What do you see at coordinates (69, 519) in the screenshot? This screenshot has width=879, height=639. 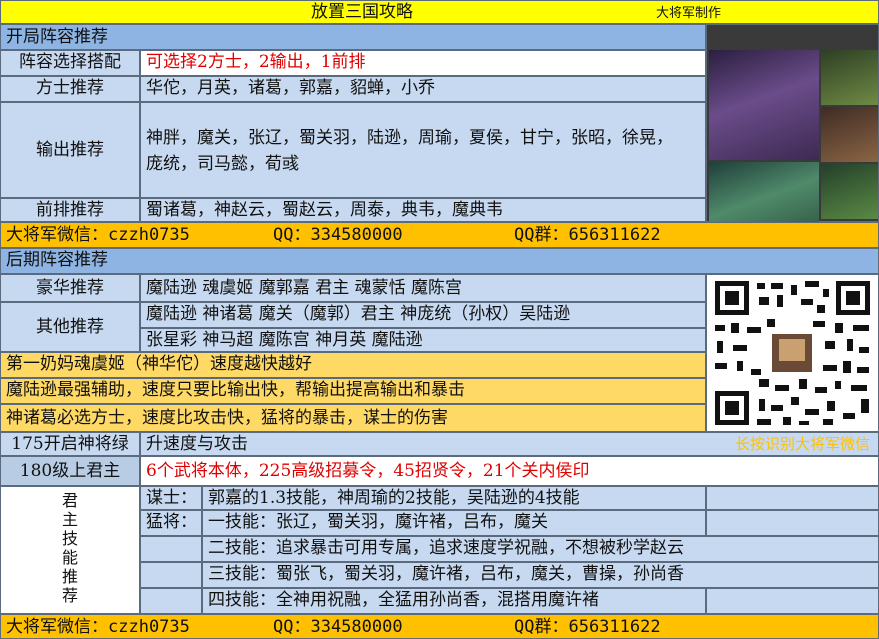 I see `lord-skills-char: 主` at bounding box center [69, 519].